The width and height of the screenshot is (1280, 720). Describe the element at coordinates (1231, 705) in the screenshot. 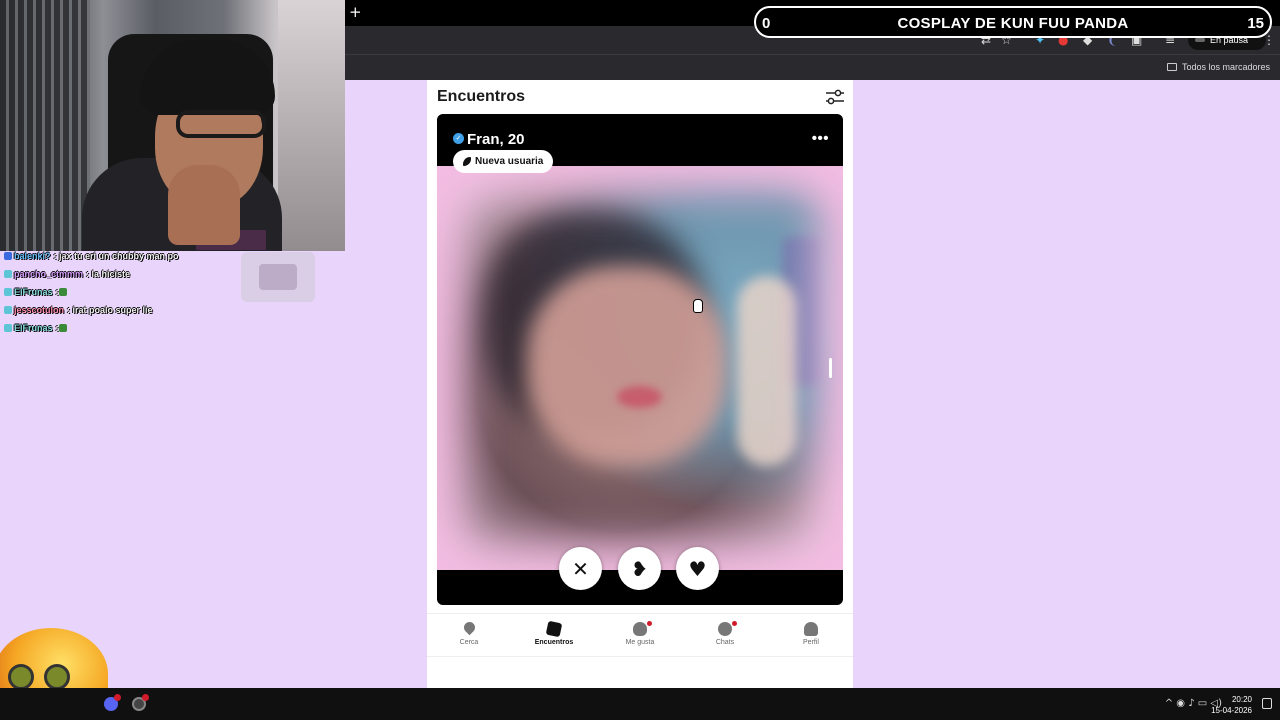

I see `clock: 20:20 15-04-2026` at that location.